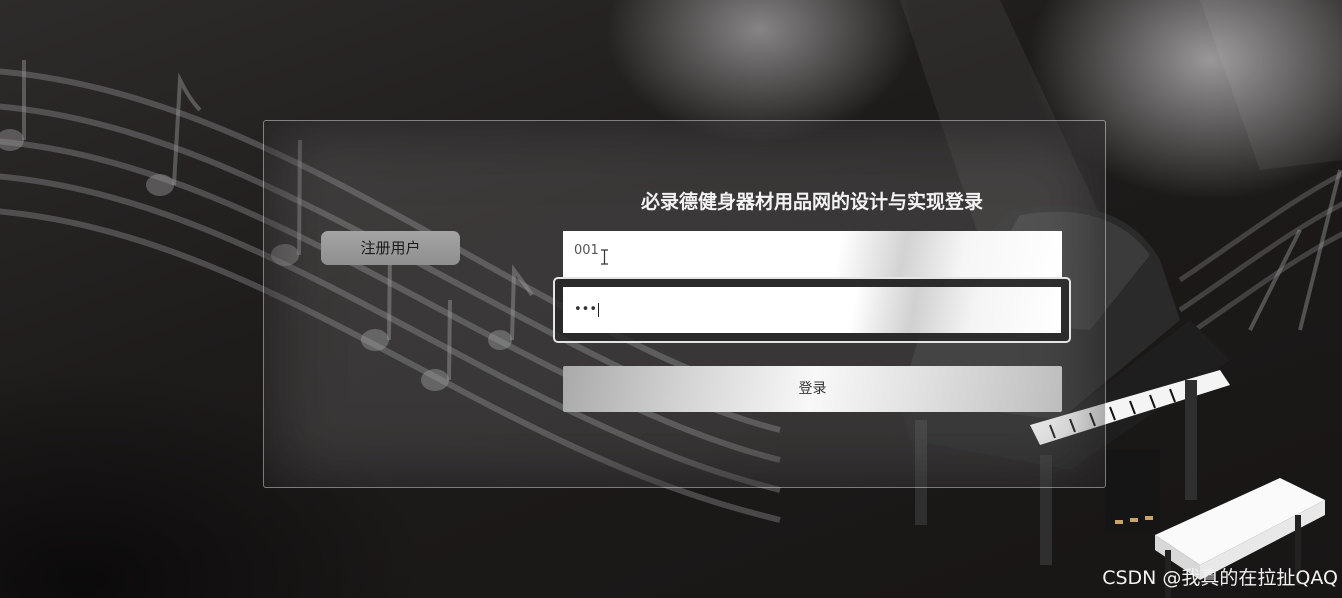  What do you see at coordinates (599, 309) in the screenshot?
I see `text-caret` at bounding box center [599, 309].